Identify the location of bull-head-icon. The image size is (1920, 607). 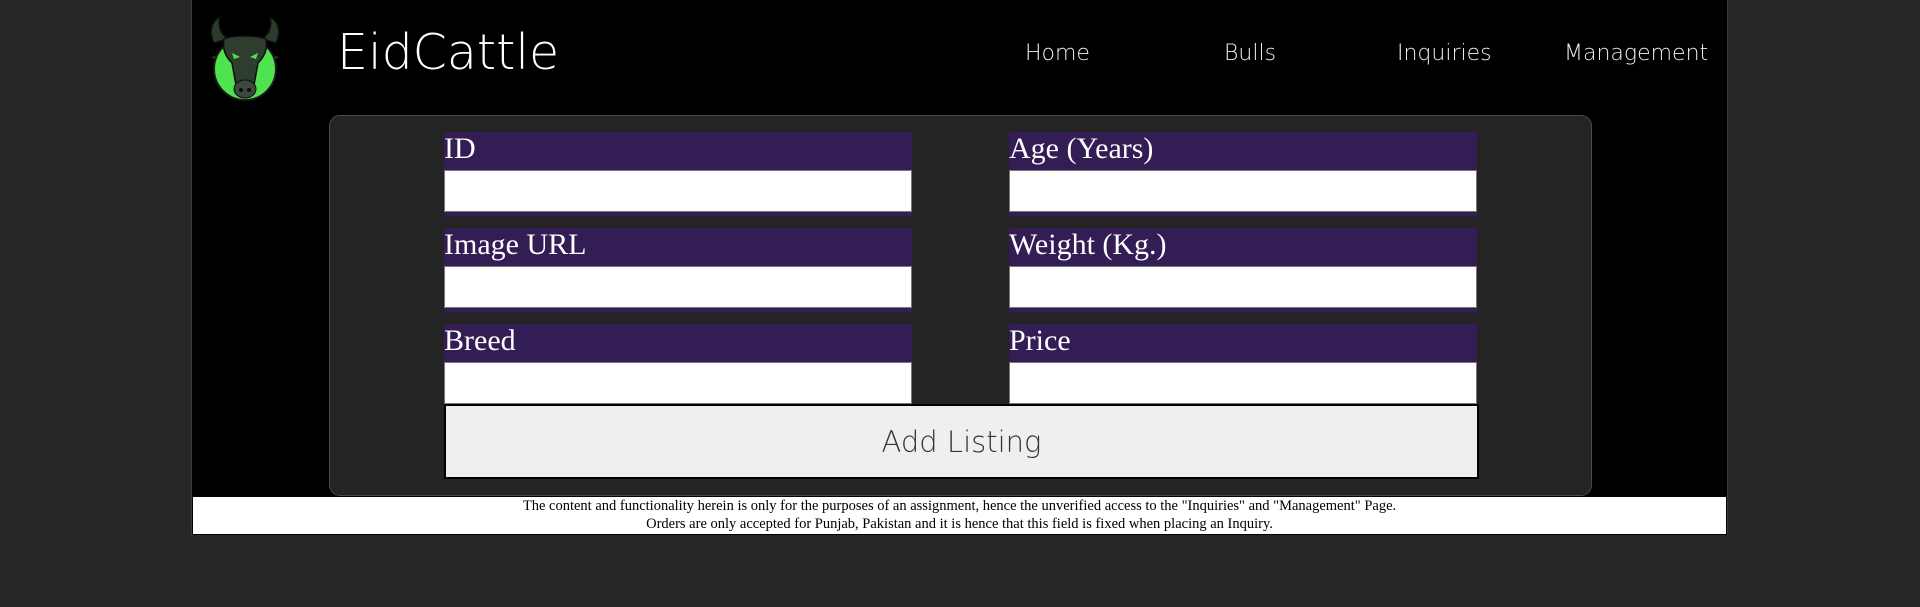
(245, 59).